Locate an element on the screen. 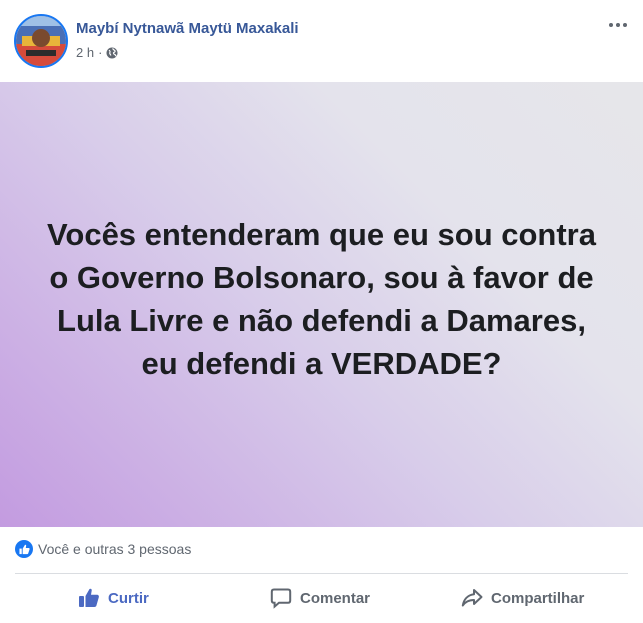  reactions-summary: Você e outras 3 pessoas is located at coordinates (103, 549).